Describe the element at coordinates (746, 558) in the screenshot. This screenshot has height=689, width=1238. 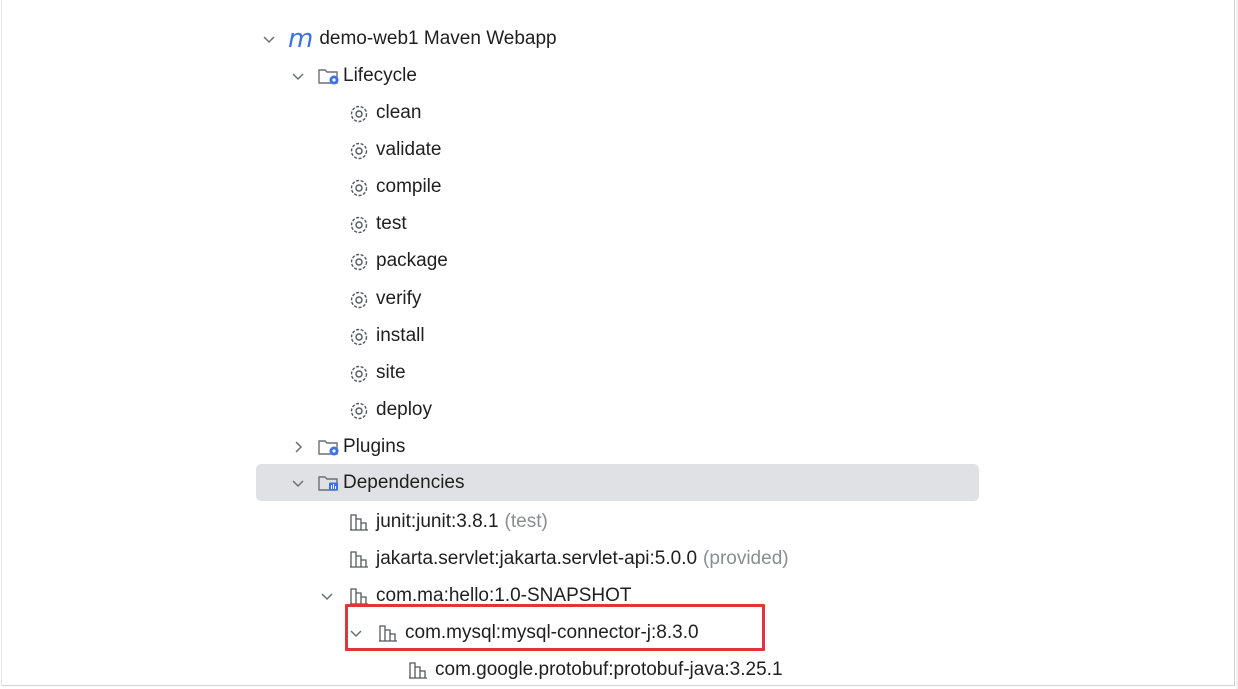
I see `dependency-scope: (provided)` at that location.